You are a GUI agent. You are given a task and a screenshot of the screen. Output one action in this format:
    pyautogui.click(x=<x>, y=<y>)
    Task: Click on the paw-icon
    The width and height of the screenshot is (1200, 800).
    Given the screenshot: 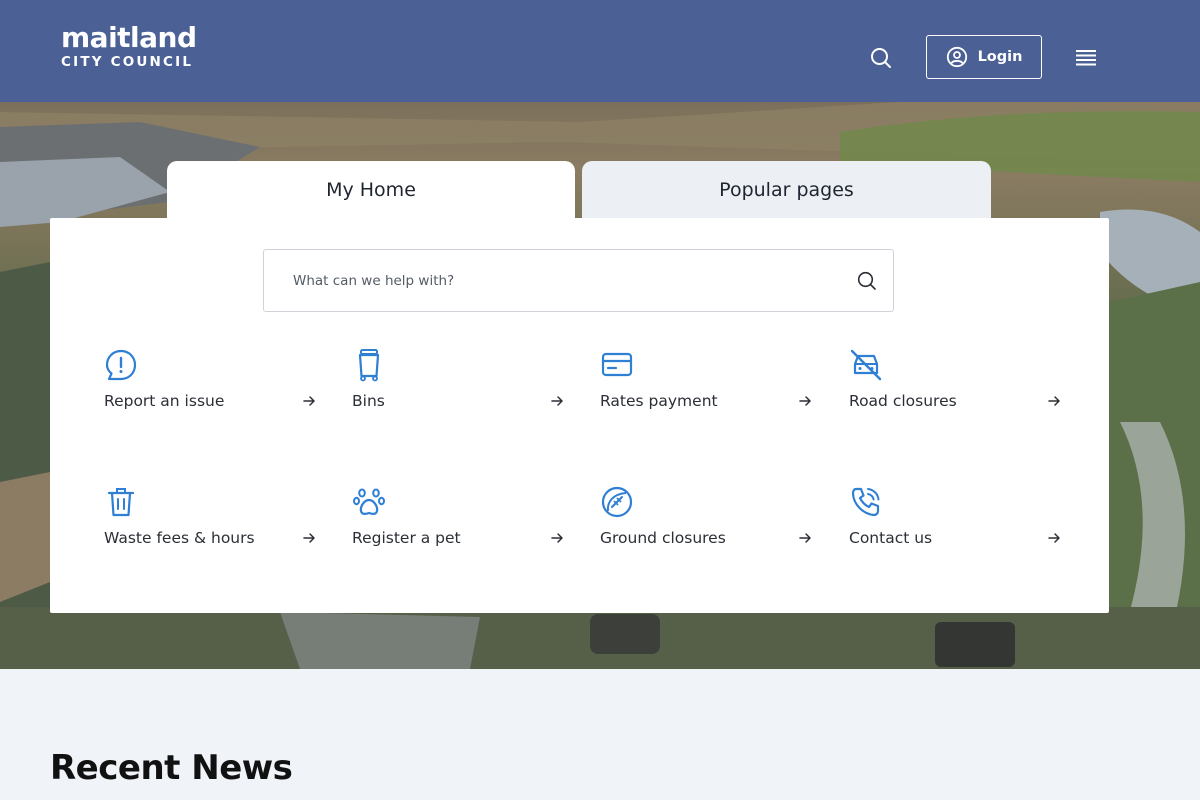 What is the action you would take?
    pyautogui.click(x=369, y=501)
    